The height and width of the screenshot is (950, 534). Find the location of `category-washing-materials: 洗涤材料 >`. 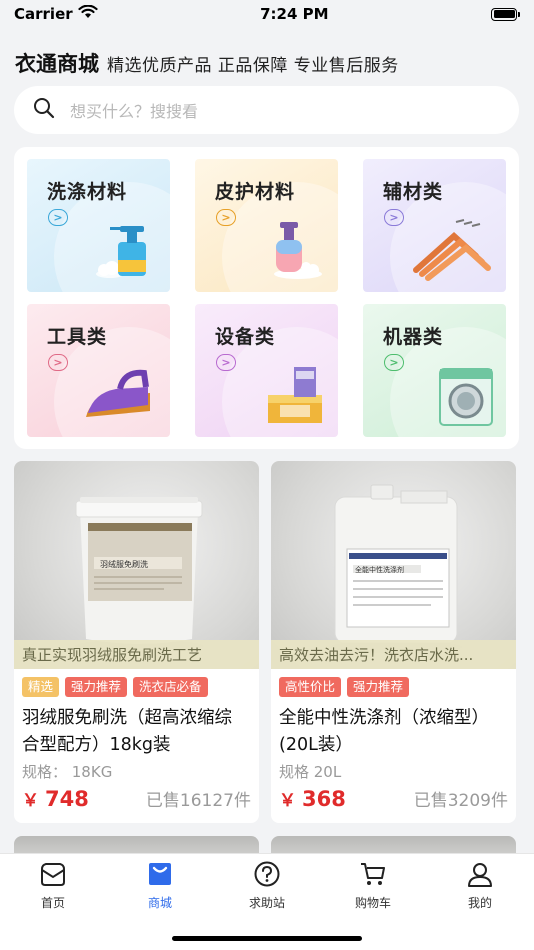

category-washing-materials: 洗涤材料 > is located at coordinates (98, 225).